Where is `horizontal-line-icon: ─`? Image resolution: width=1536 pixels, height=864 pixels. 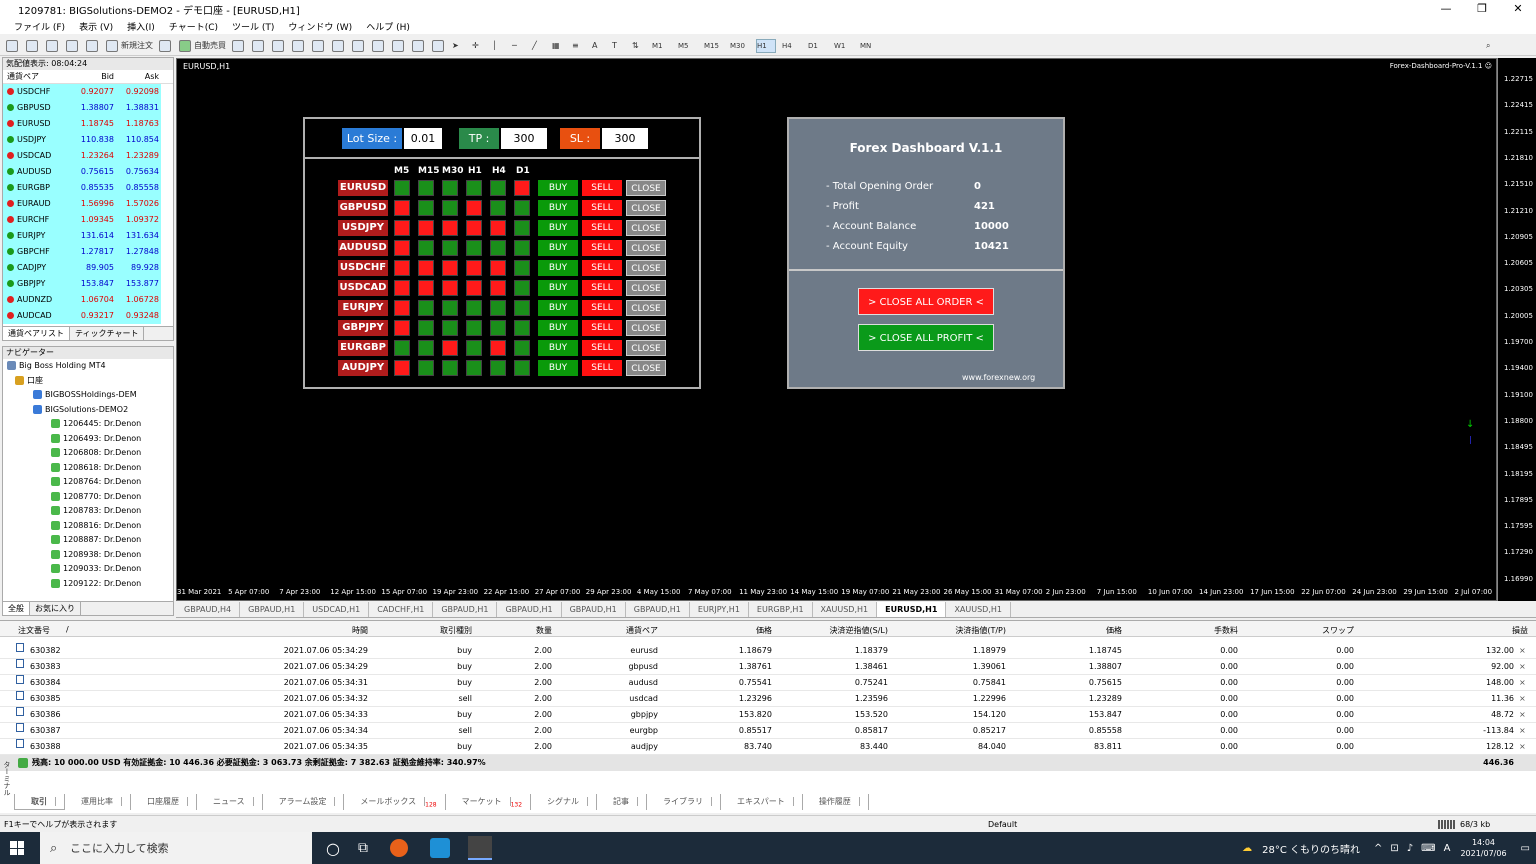
horizontal-line-icon: ─ is located at coordinates (519, 46).